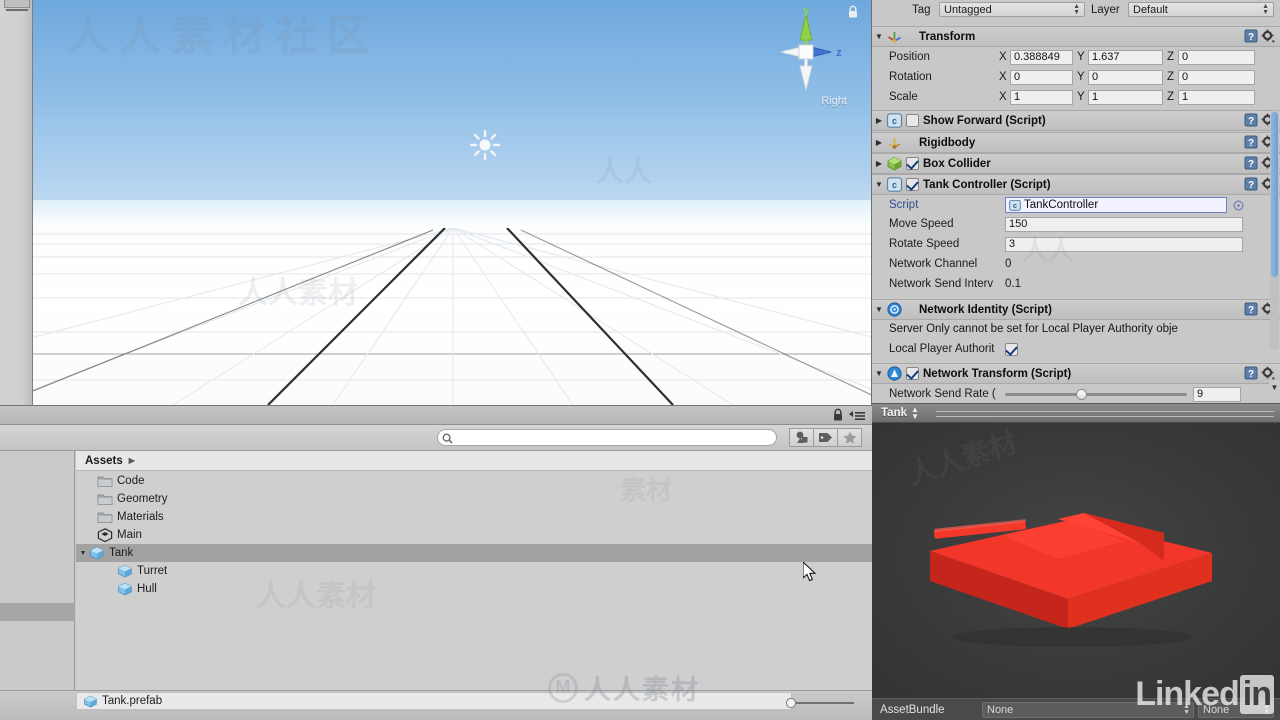 The image size is (1280, 720). What do you see at coordinates (1116, 205) in the screenshot?
I see `script-object-field: c TankController` at bounding box center [1116, 205].